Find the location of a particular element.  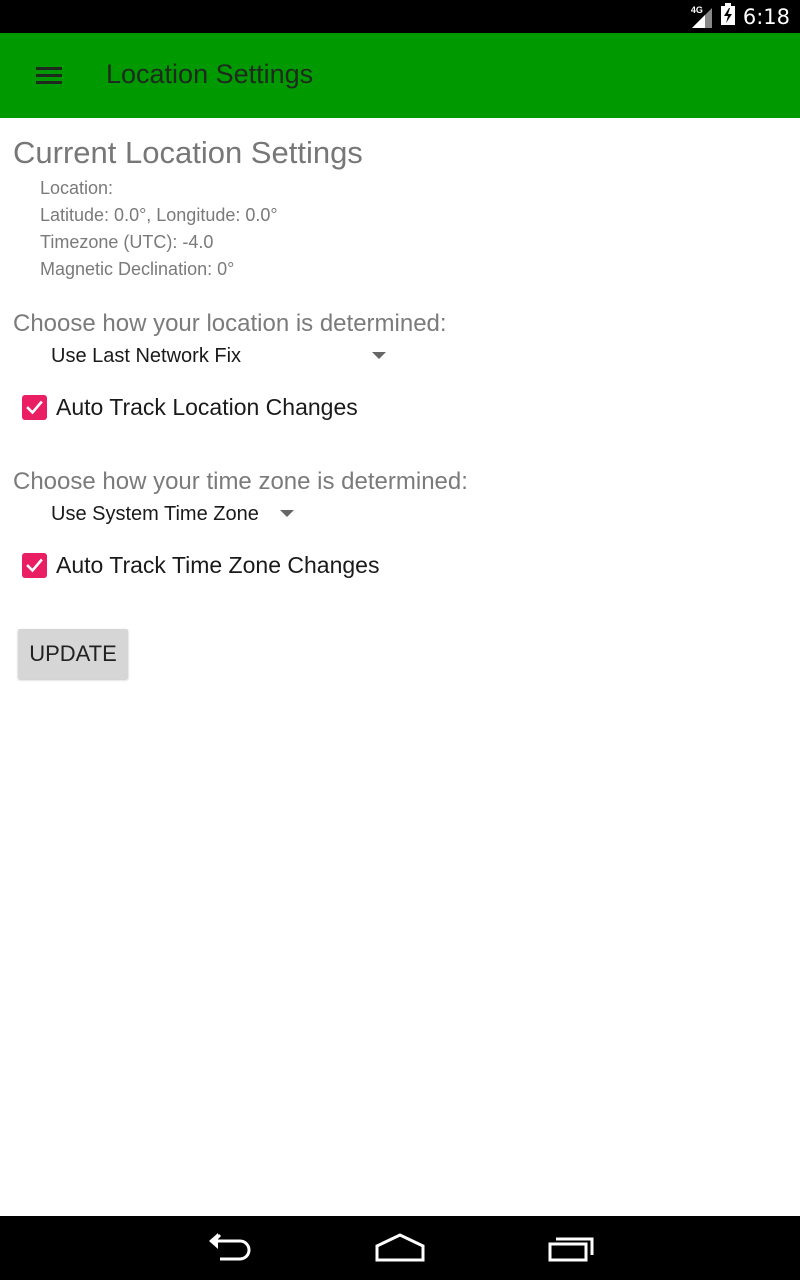

timezone-method-spinner: Use System Time Zone is located at coordinates (167, 514).